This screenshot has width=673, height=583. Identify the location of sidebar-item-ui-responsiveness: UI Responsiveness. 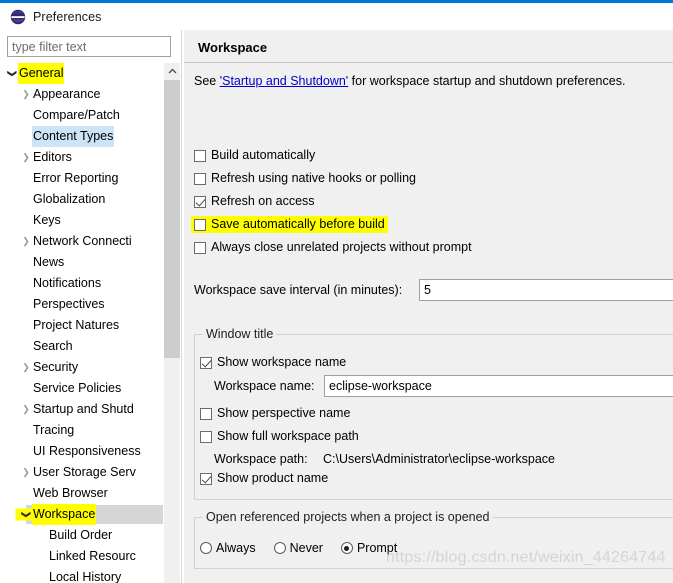
(81, 451).